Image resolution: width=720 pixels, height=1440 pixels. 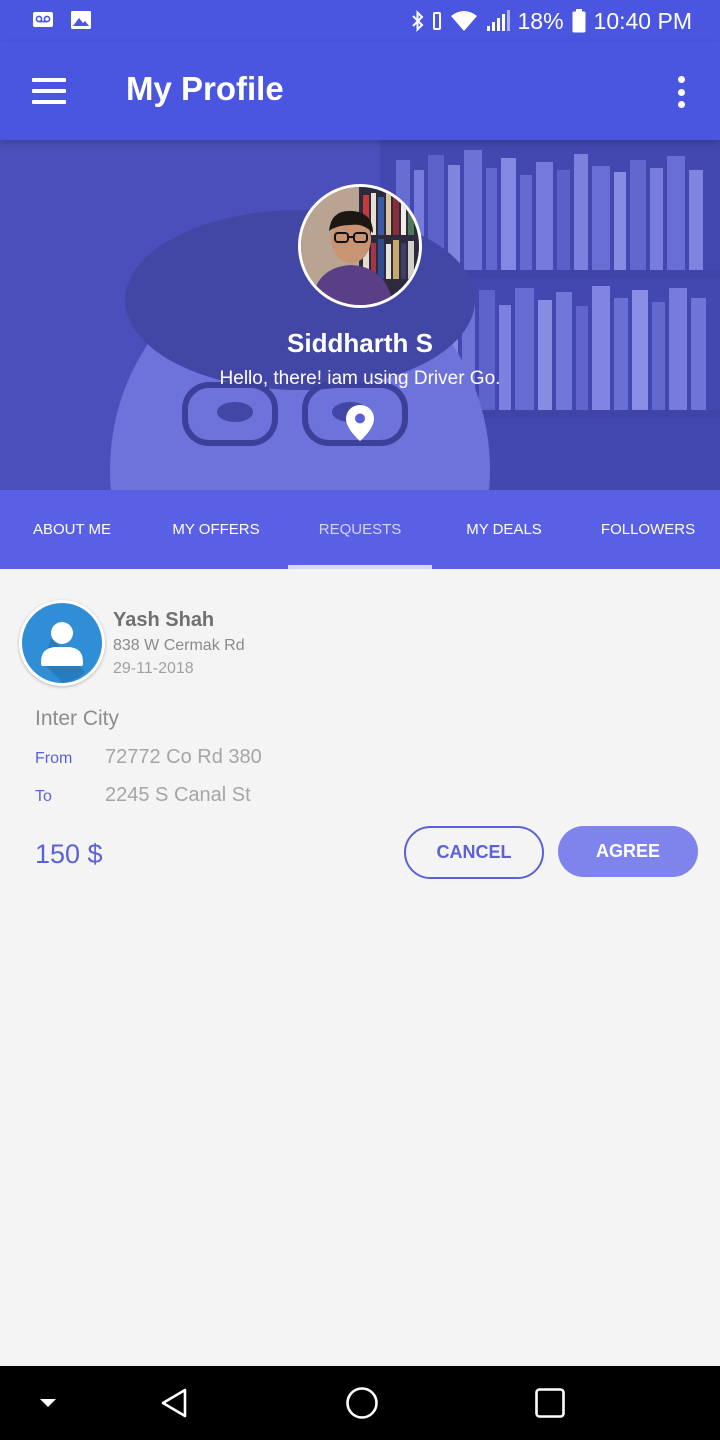 I want to click on tab-my-deals: MY DEALS, so click(x=504, y=529).